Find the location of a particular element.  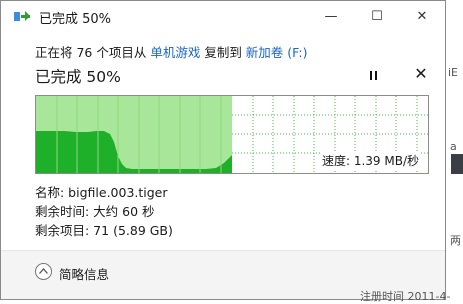

file-name: 名称: bigfile.003.tiger is located at coordinates (101, 192).